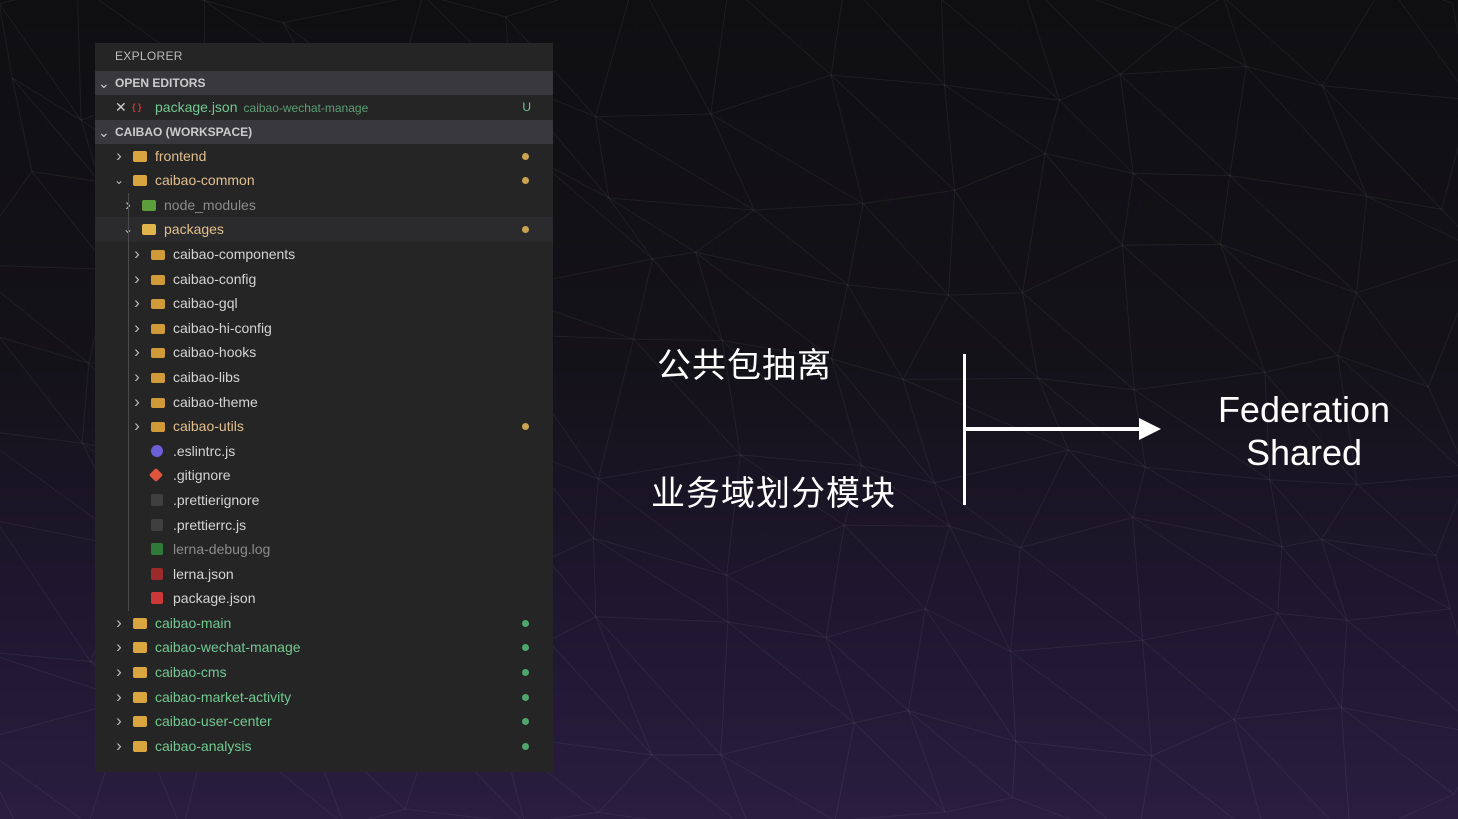  I want to click on arrow-right-icon, so click(1150, 429).